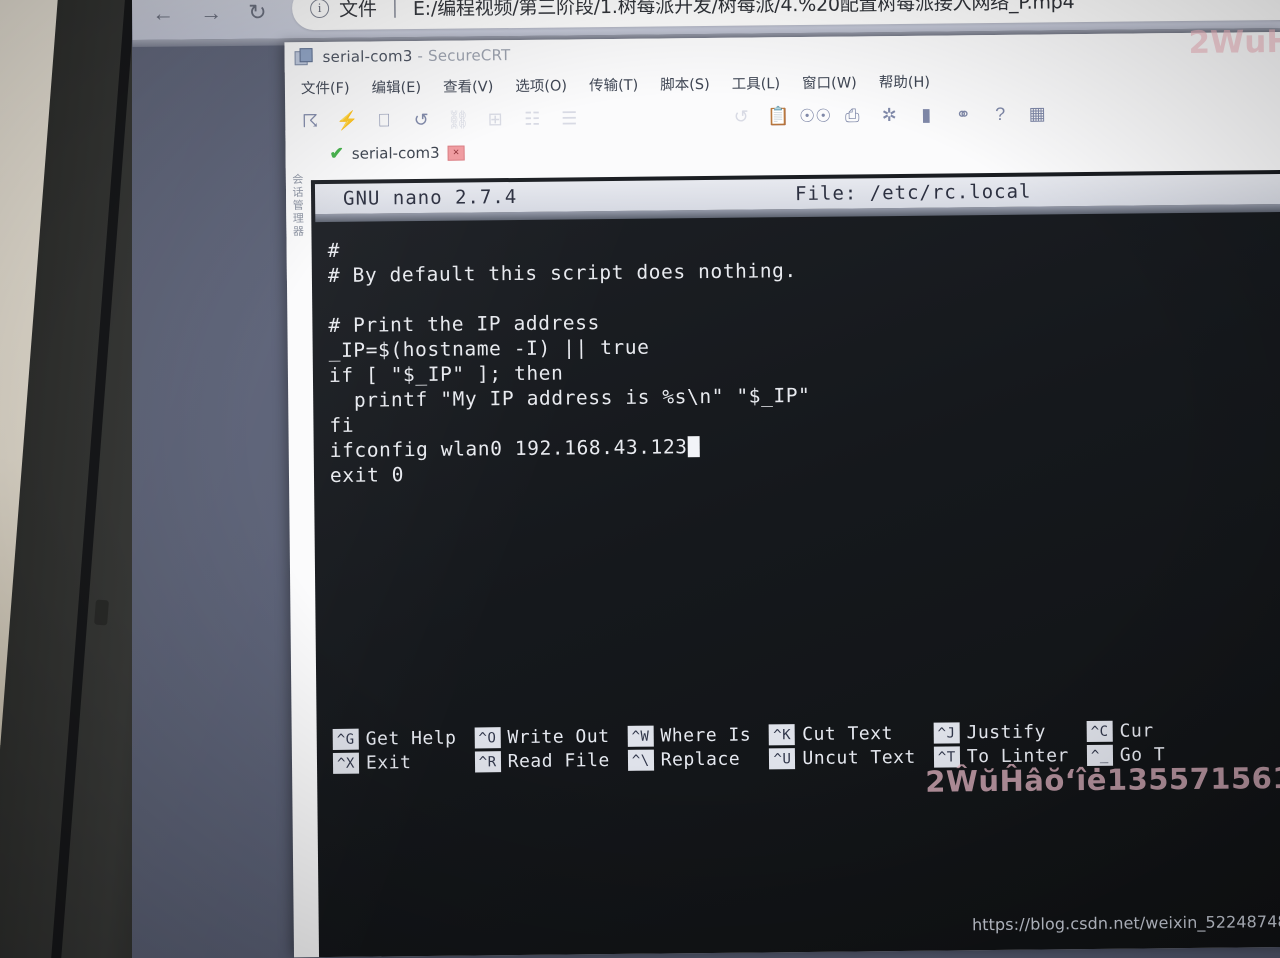 The width and height of the screenshot is (1280, 958). I want to click on menu-item-transfer: 传输(T), so click(613, 84).